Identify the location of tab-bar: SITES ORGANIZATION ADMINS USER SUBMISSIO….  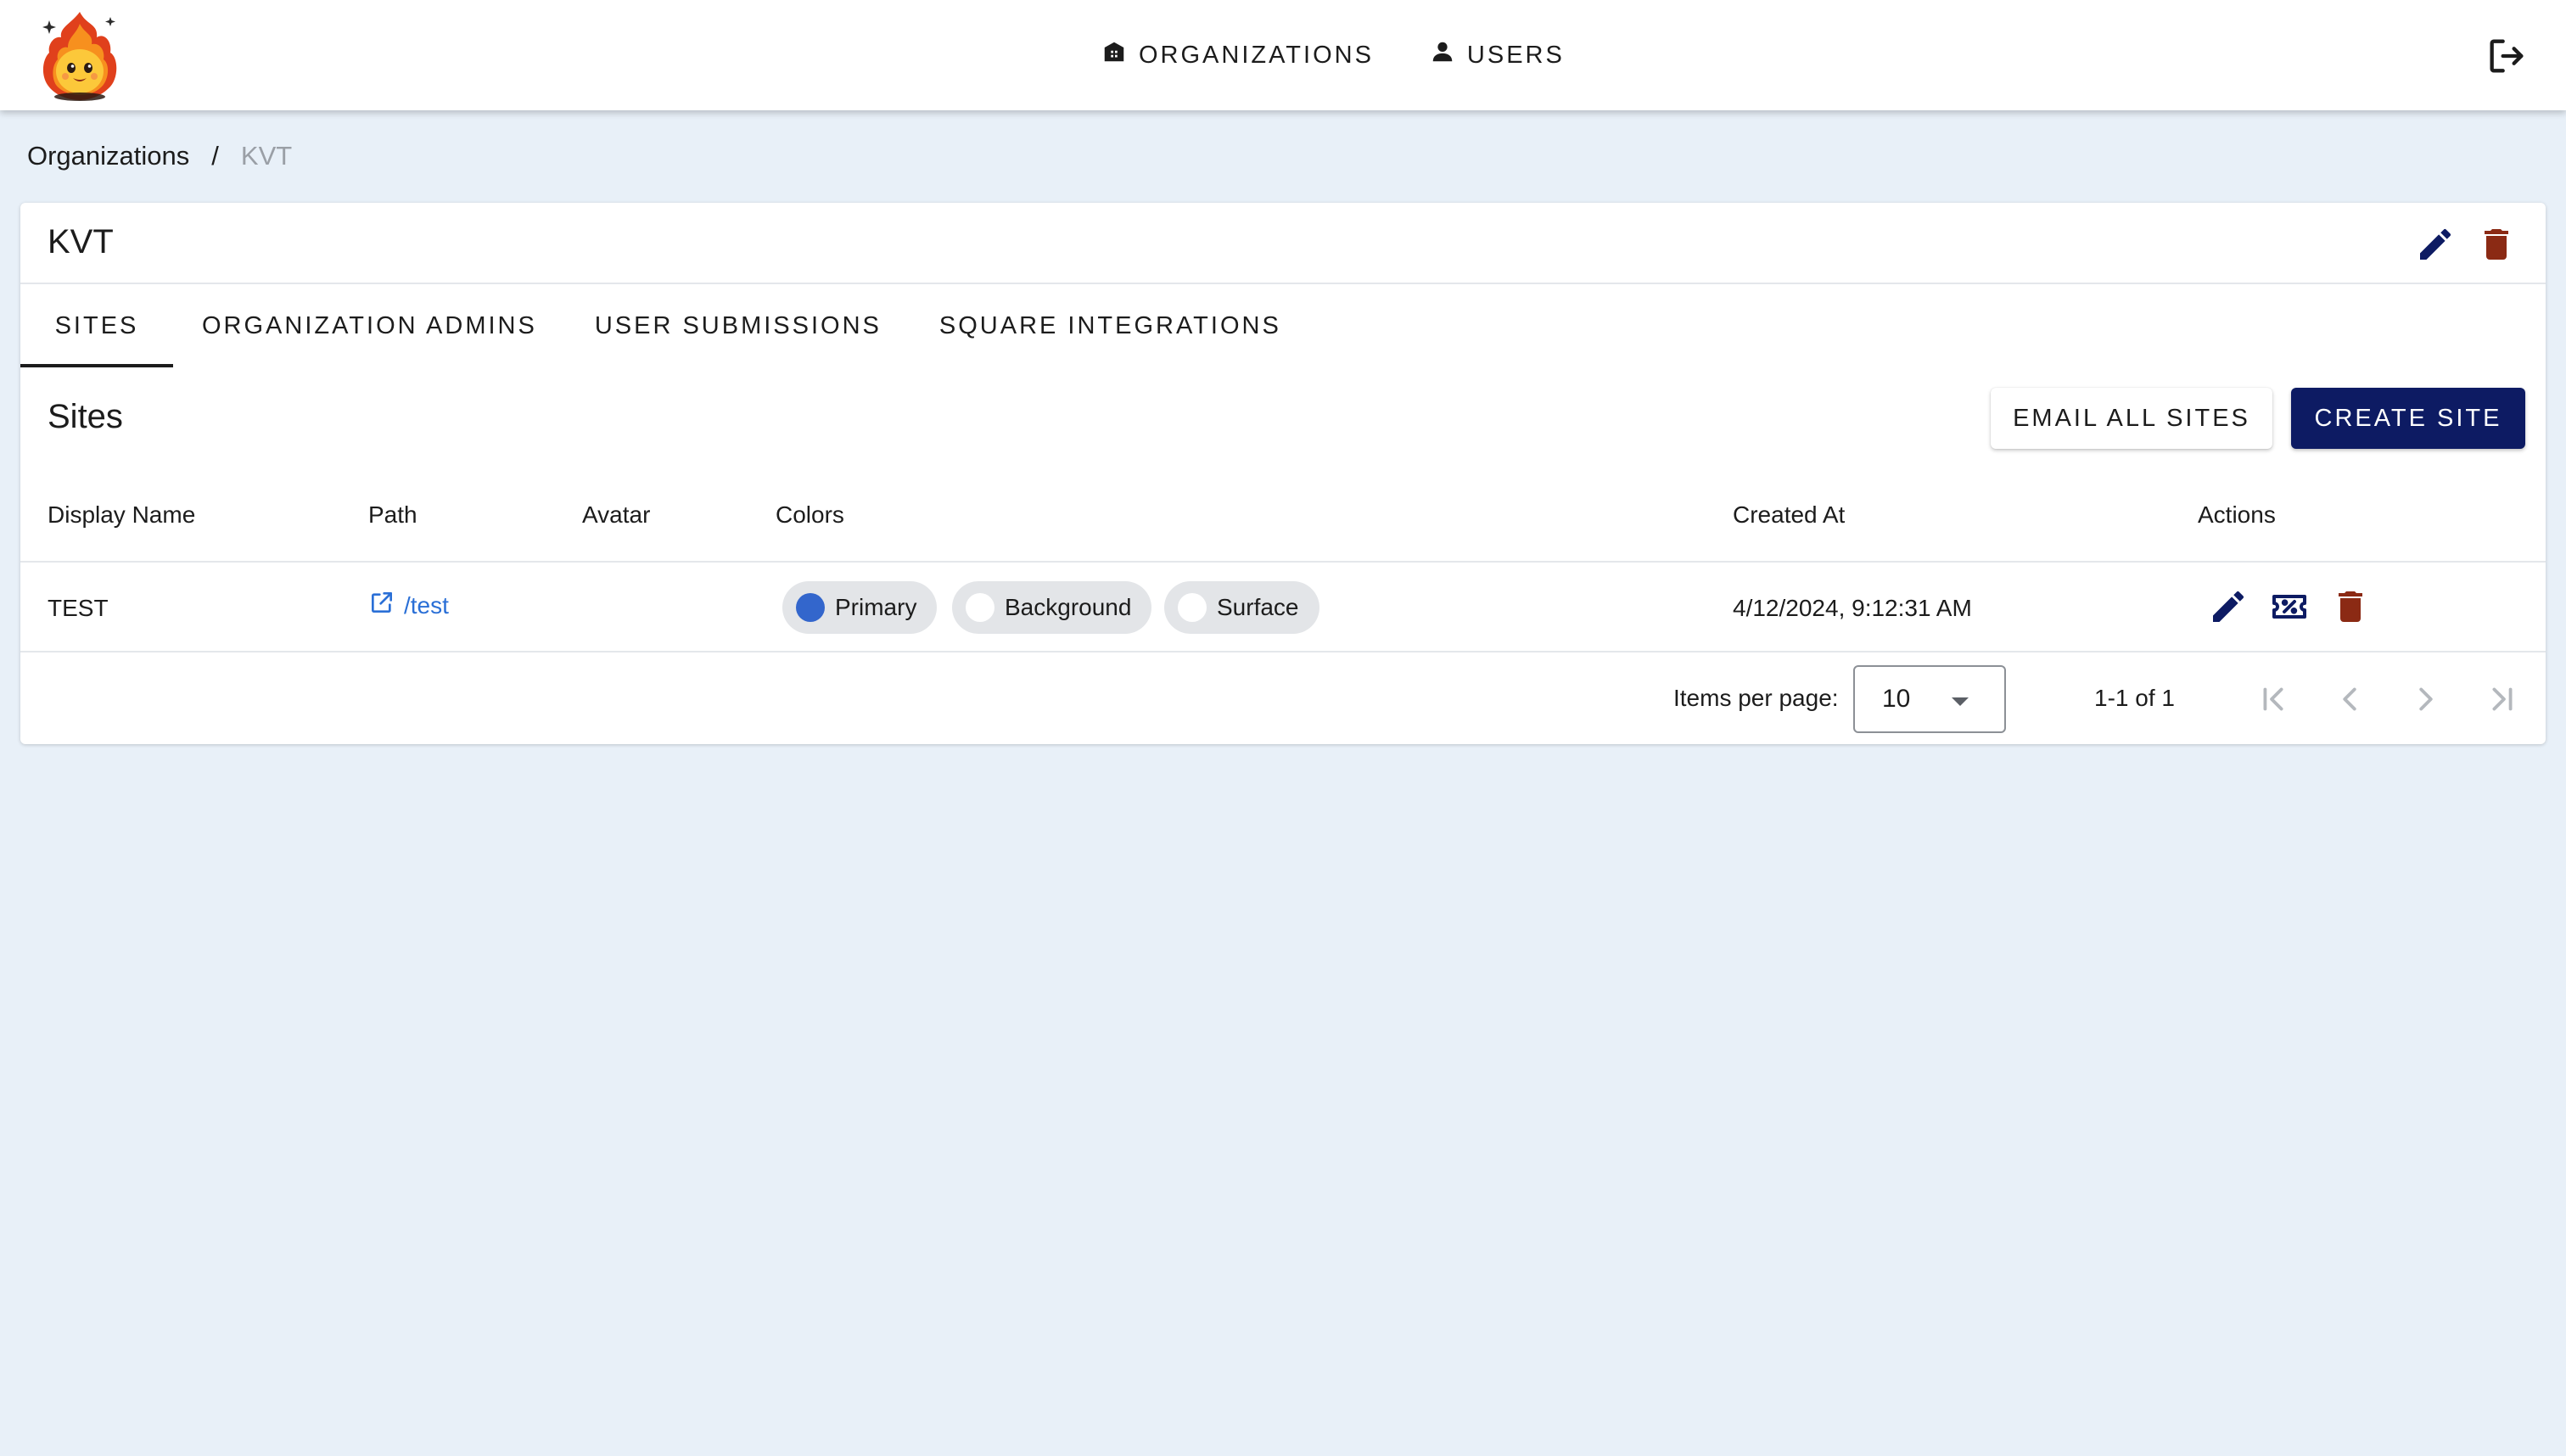
(665, 325).